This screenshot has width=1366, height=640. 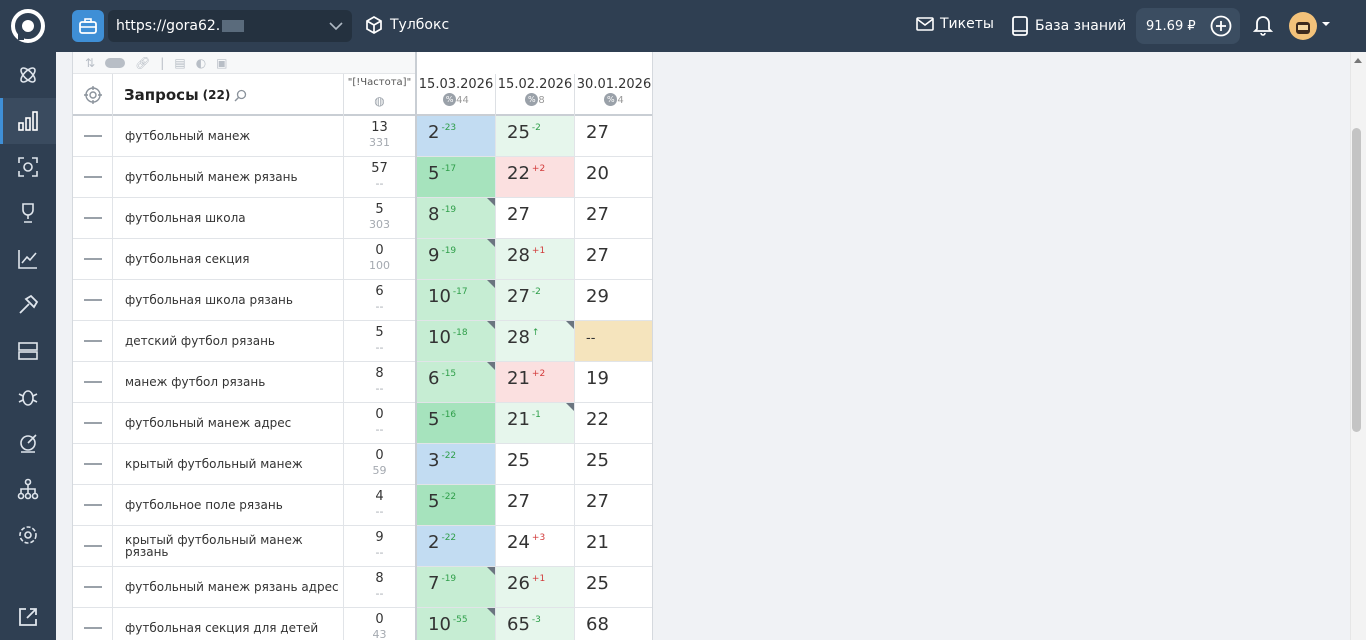 I want to click on query-text: футбольная секция, so click(x=228, y=259).